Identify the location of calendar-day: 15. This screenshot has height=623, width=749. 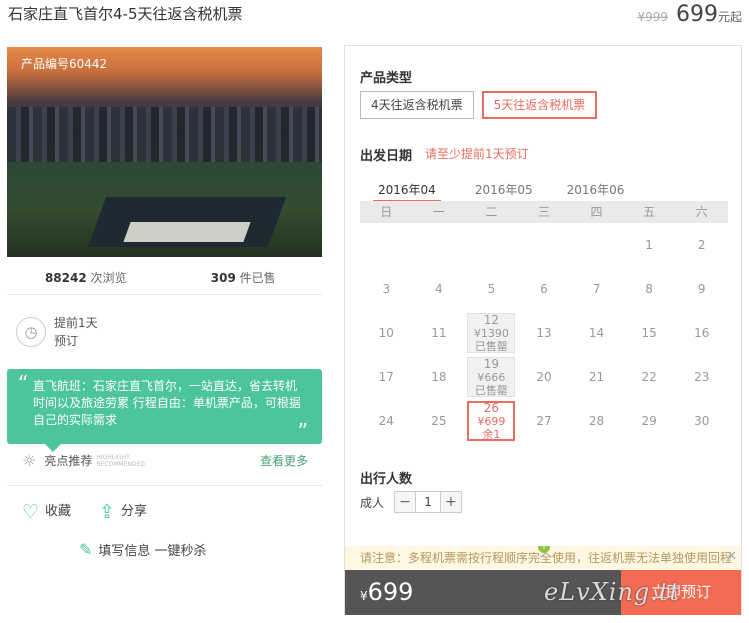
(649, 333).